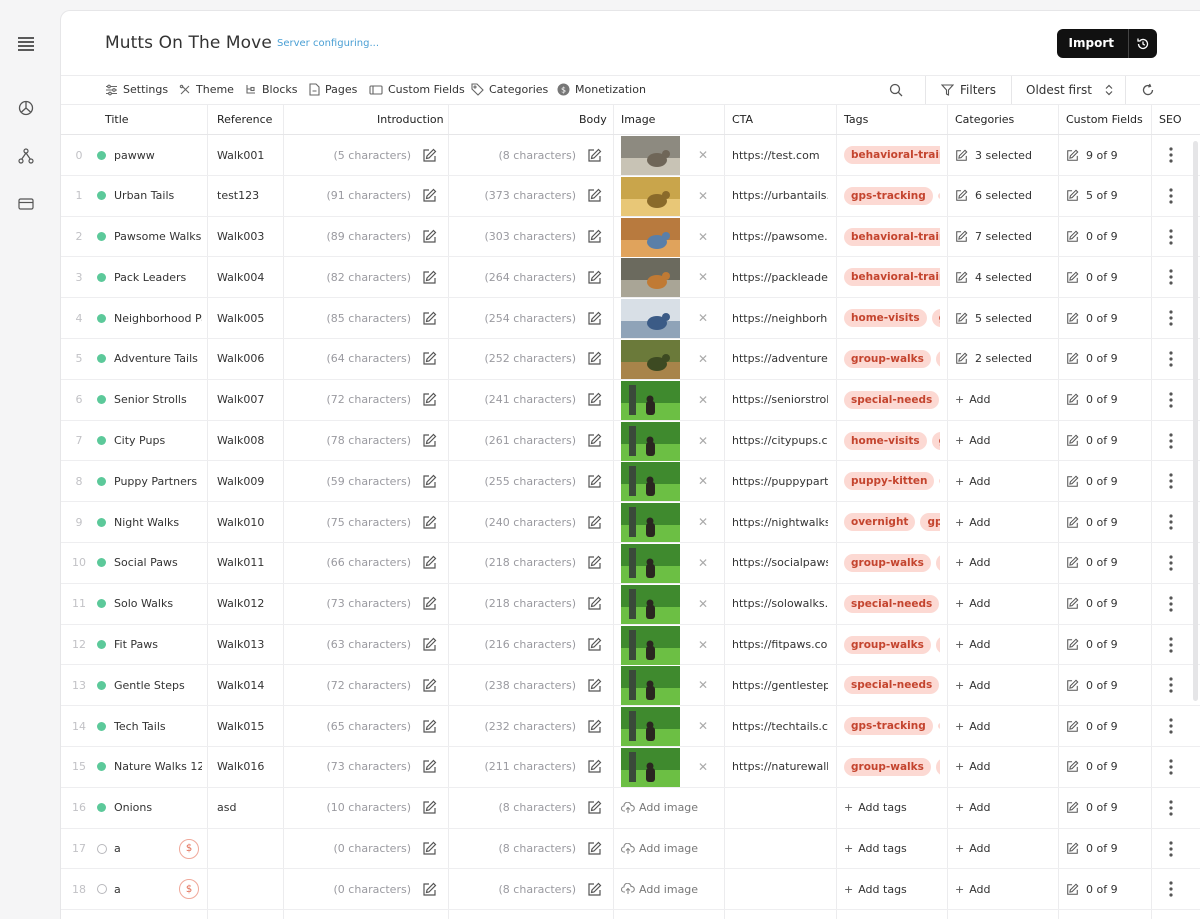  I want to click on row-title: City Pups, so click(158, 441).